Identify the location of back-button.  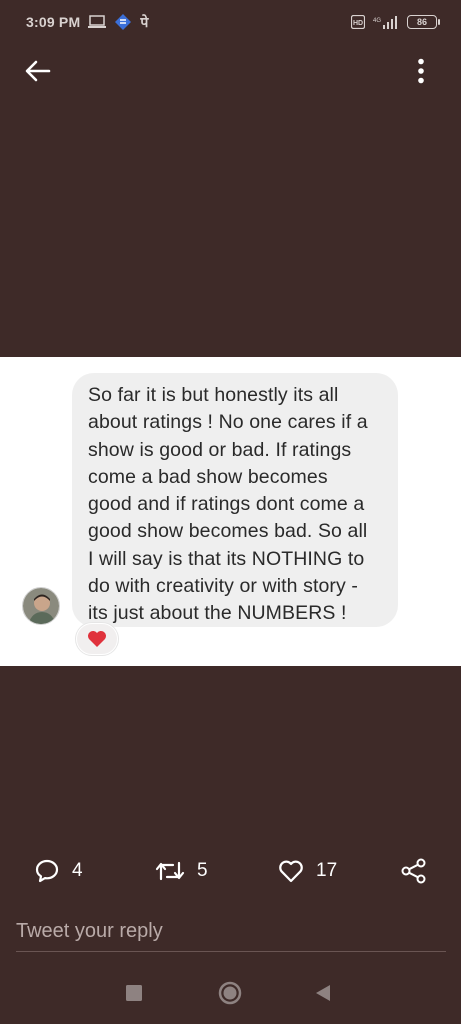
(38, 71).